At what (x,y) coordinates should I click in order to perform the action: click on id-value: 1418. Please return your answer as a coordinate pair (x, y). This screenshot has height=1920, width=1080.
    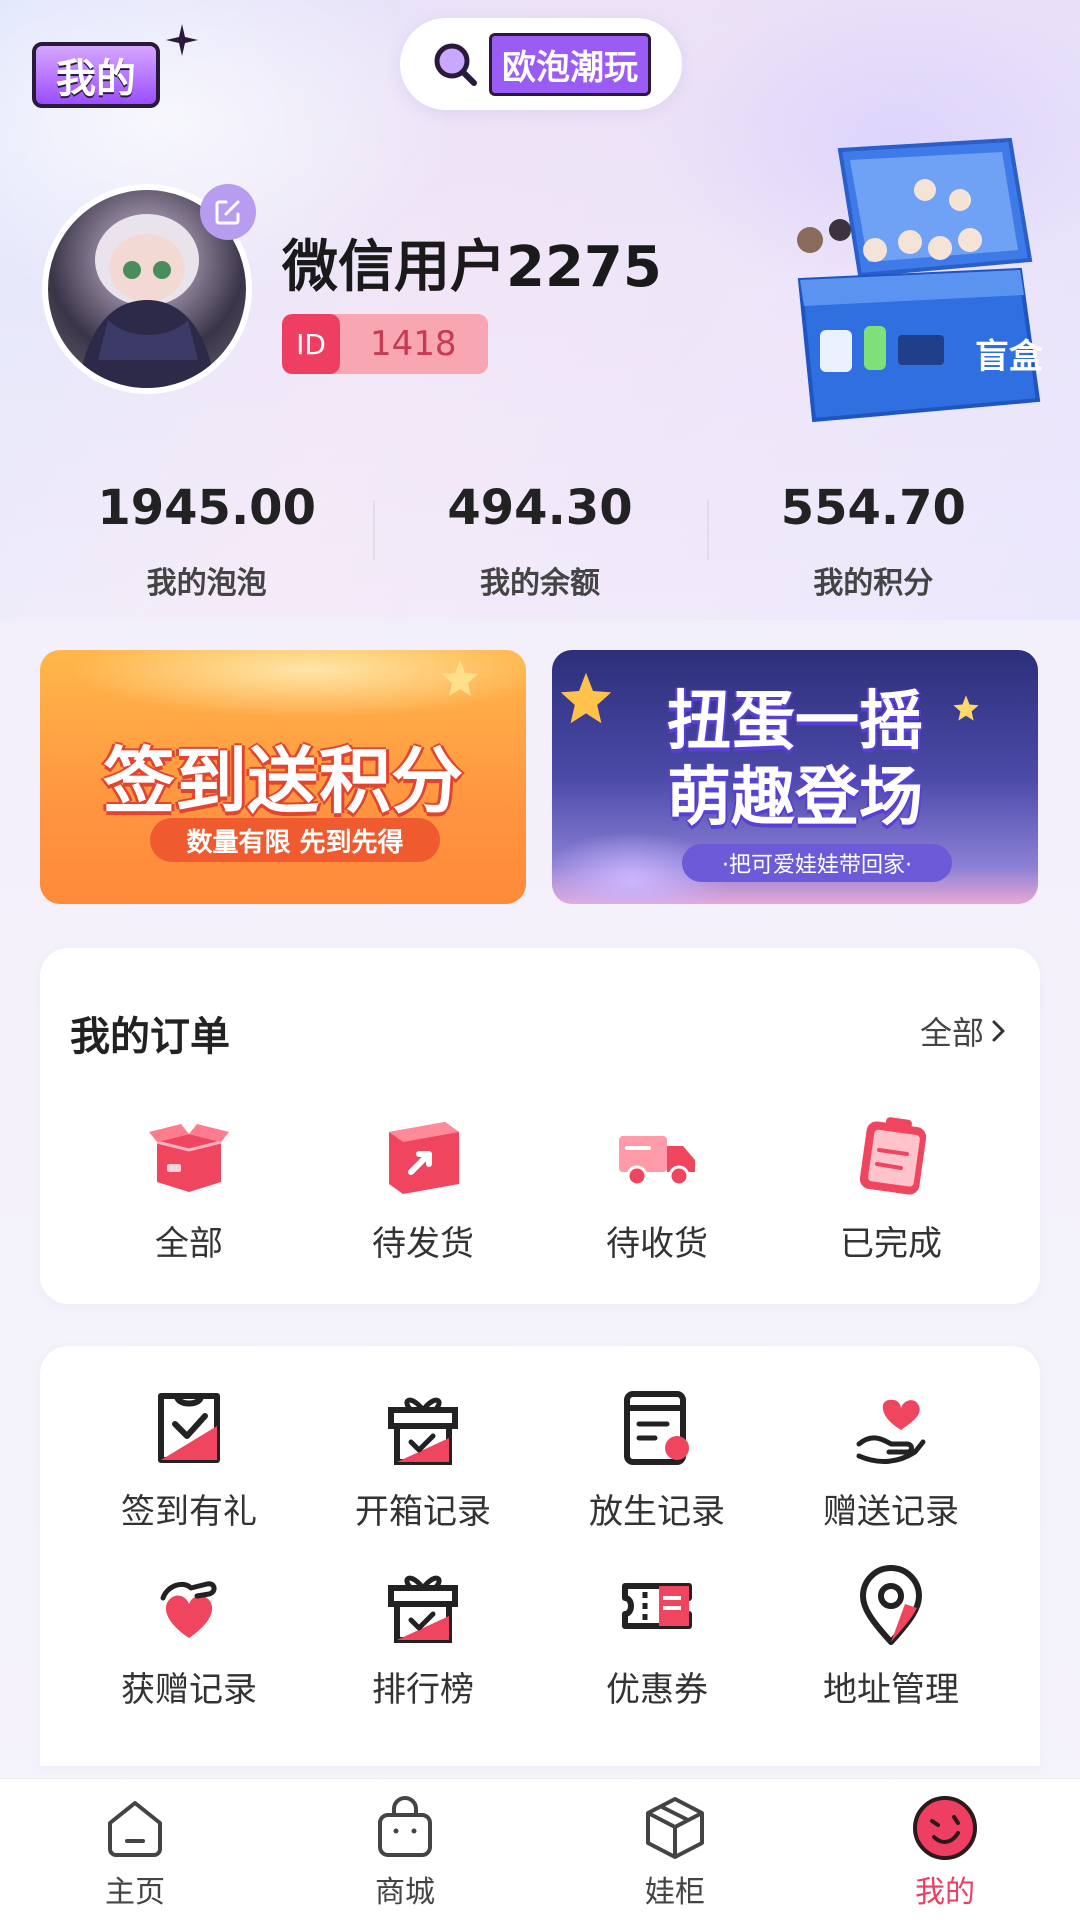
    Looking at the image, I should click on (413, 344).